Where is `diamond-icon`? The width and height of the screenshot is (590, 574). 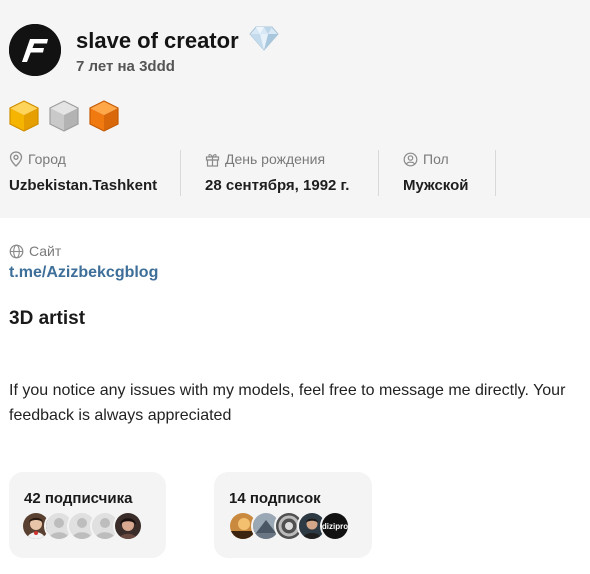
diamond-icon is located at coordinates (264, 38).